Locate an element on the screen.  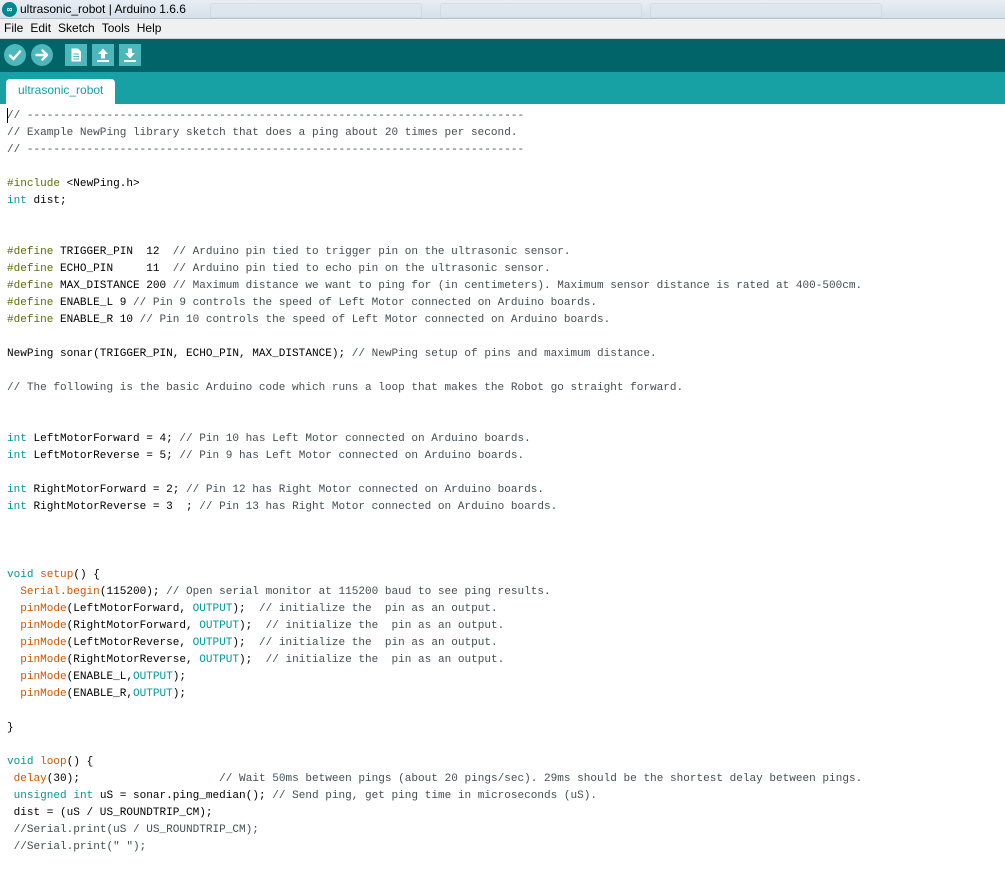
new-file-icon is located at coordinates (76, 55).